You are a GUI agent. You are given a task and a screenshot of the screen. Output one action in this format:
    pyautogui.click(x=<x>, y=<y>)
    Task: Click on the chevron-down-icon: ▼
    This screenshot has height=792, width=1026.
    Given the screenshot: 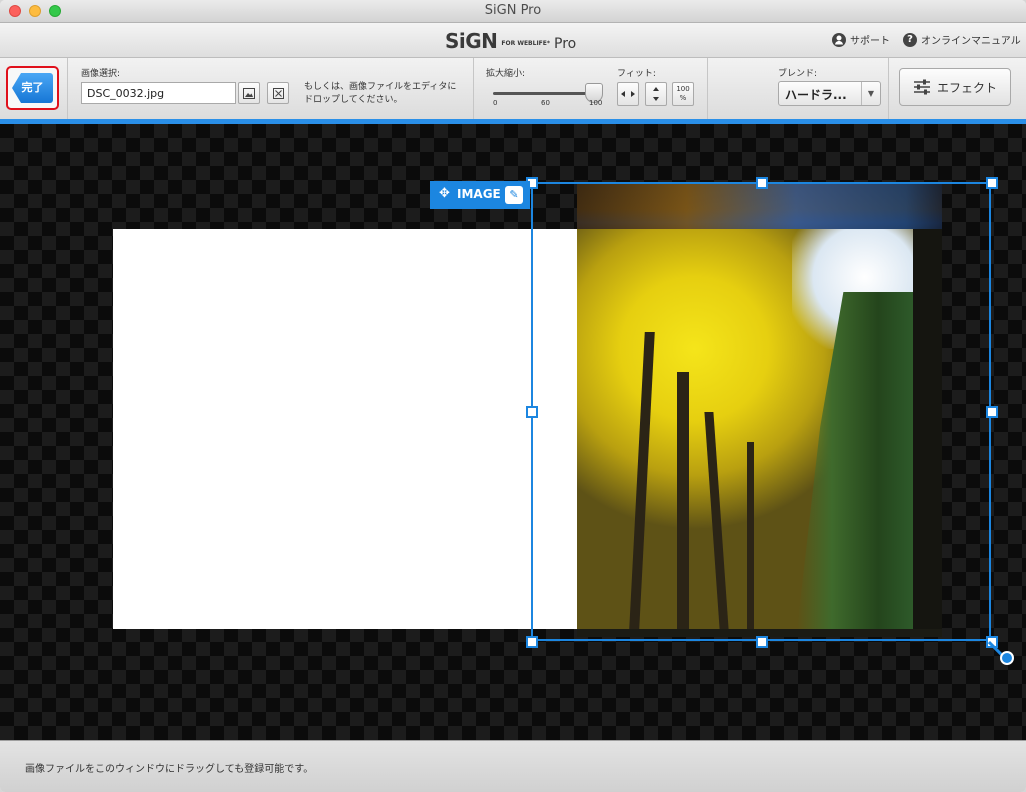 What is the action you would take?
    pyautogui.click(x=870, y=93)
    